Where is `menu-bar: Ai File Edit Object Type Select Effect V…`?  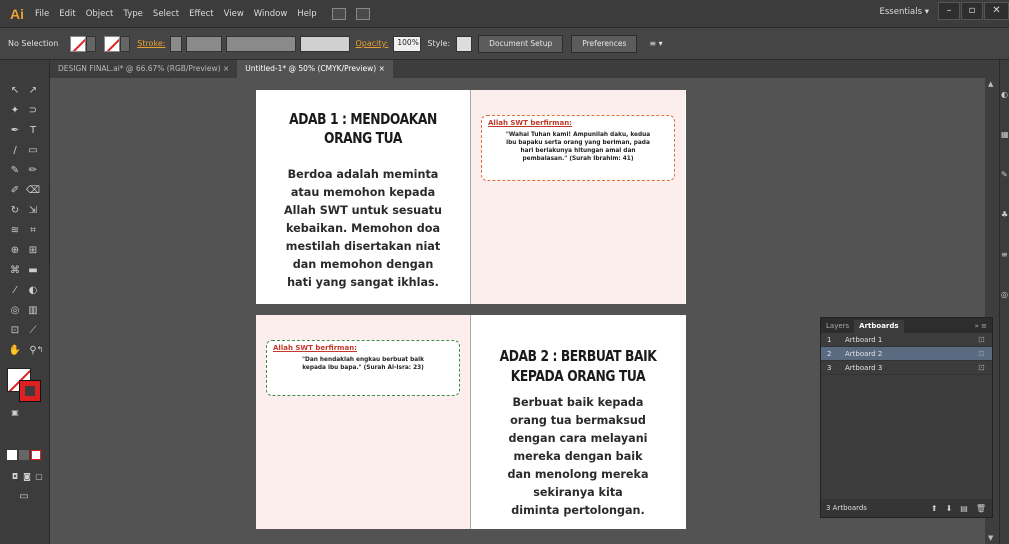 menu-bar: Ai File Edit Object Type Select Effect V… is located at coordinates (504, 14).